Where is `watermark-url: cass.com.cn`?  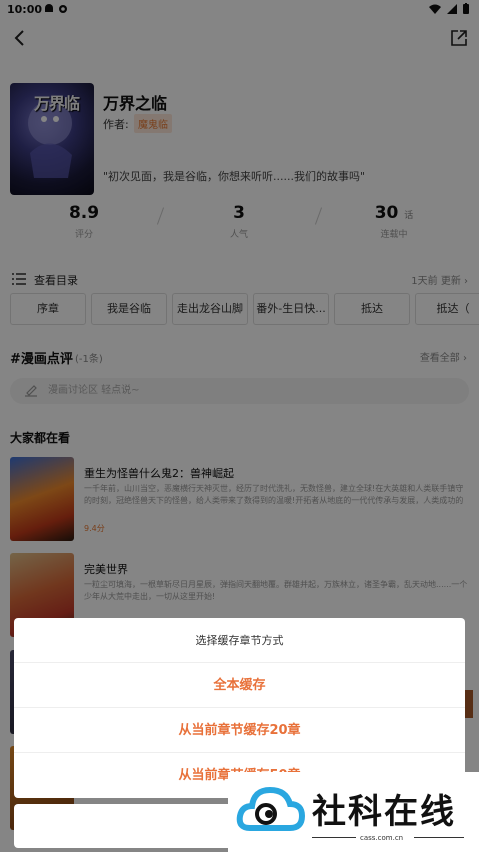
watermark-url: cass.com.cn is located at coordinates (382, 838).